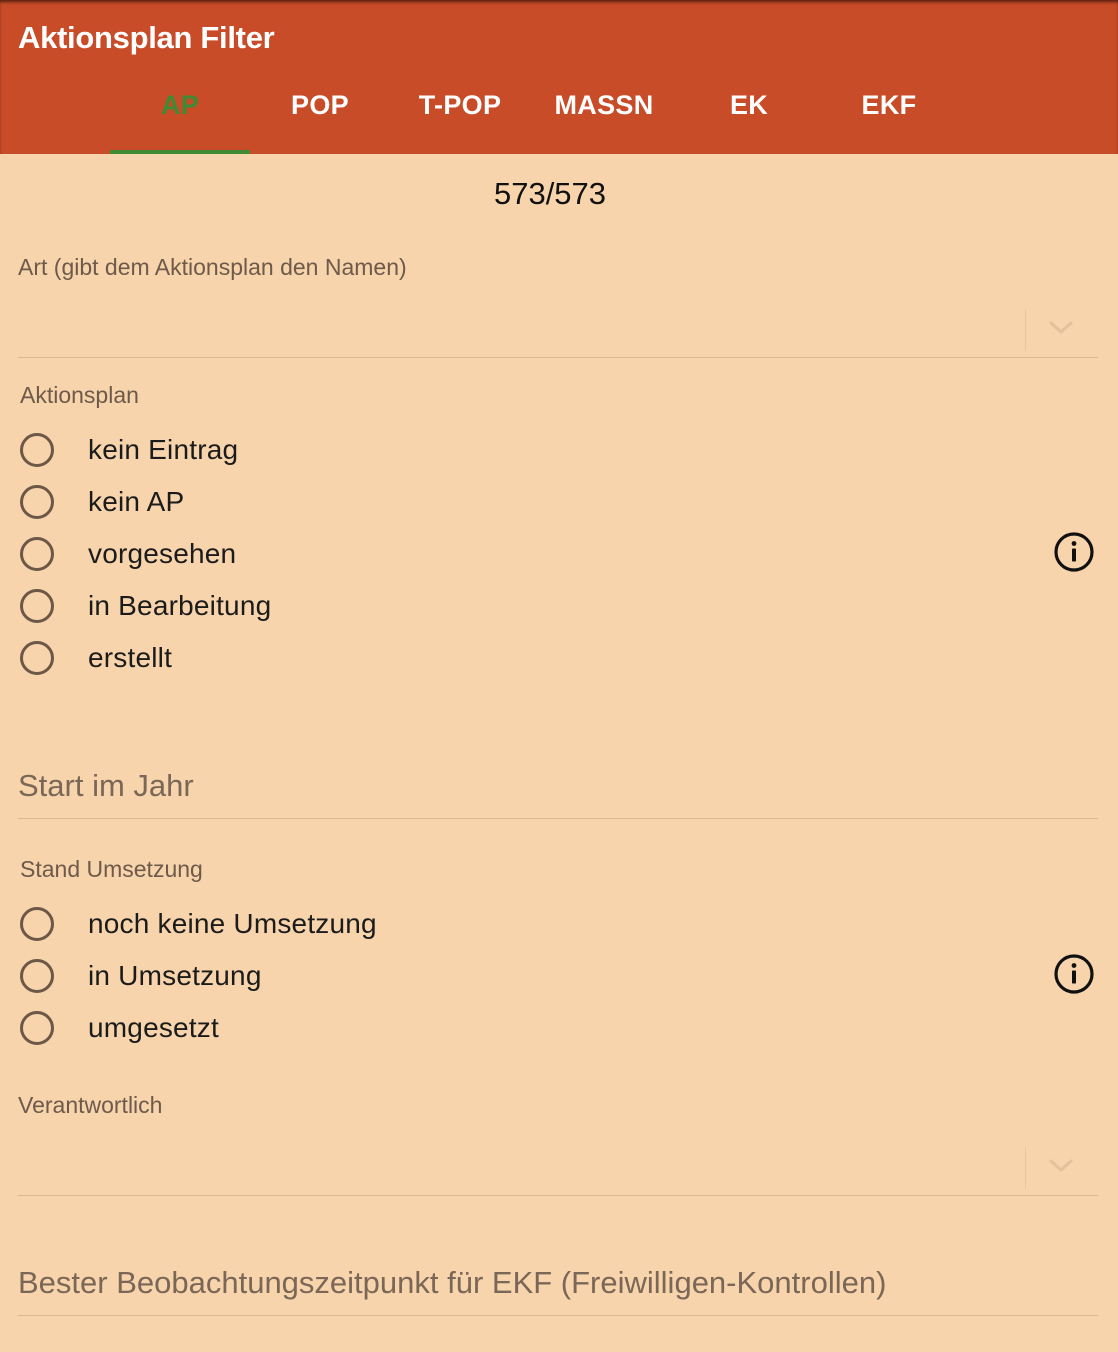 This screenshot has width=1118, height=1352. I want to click on art-select, so click(558, 327).